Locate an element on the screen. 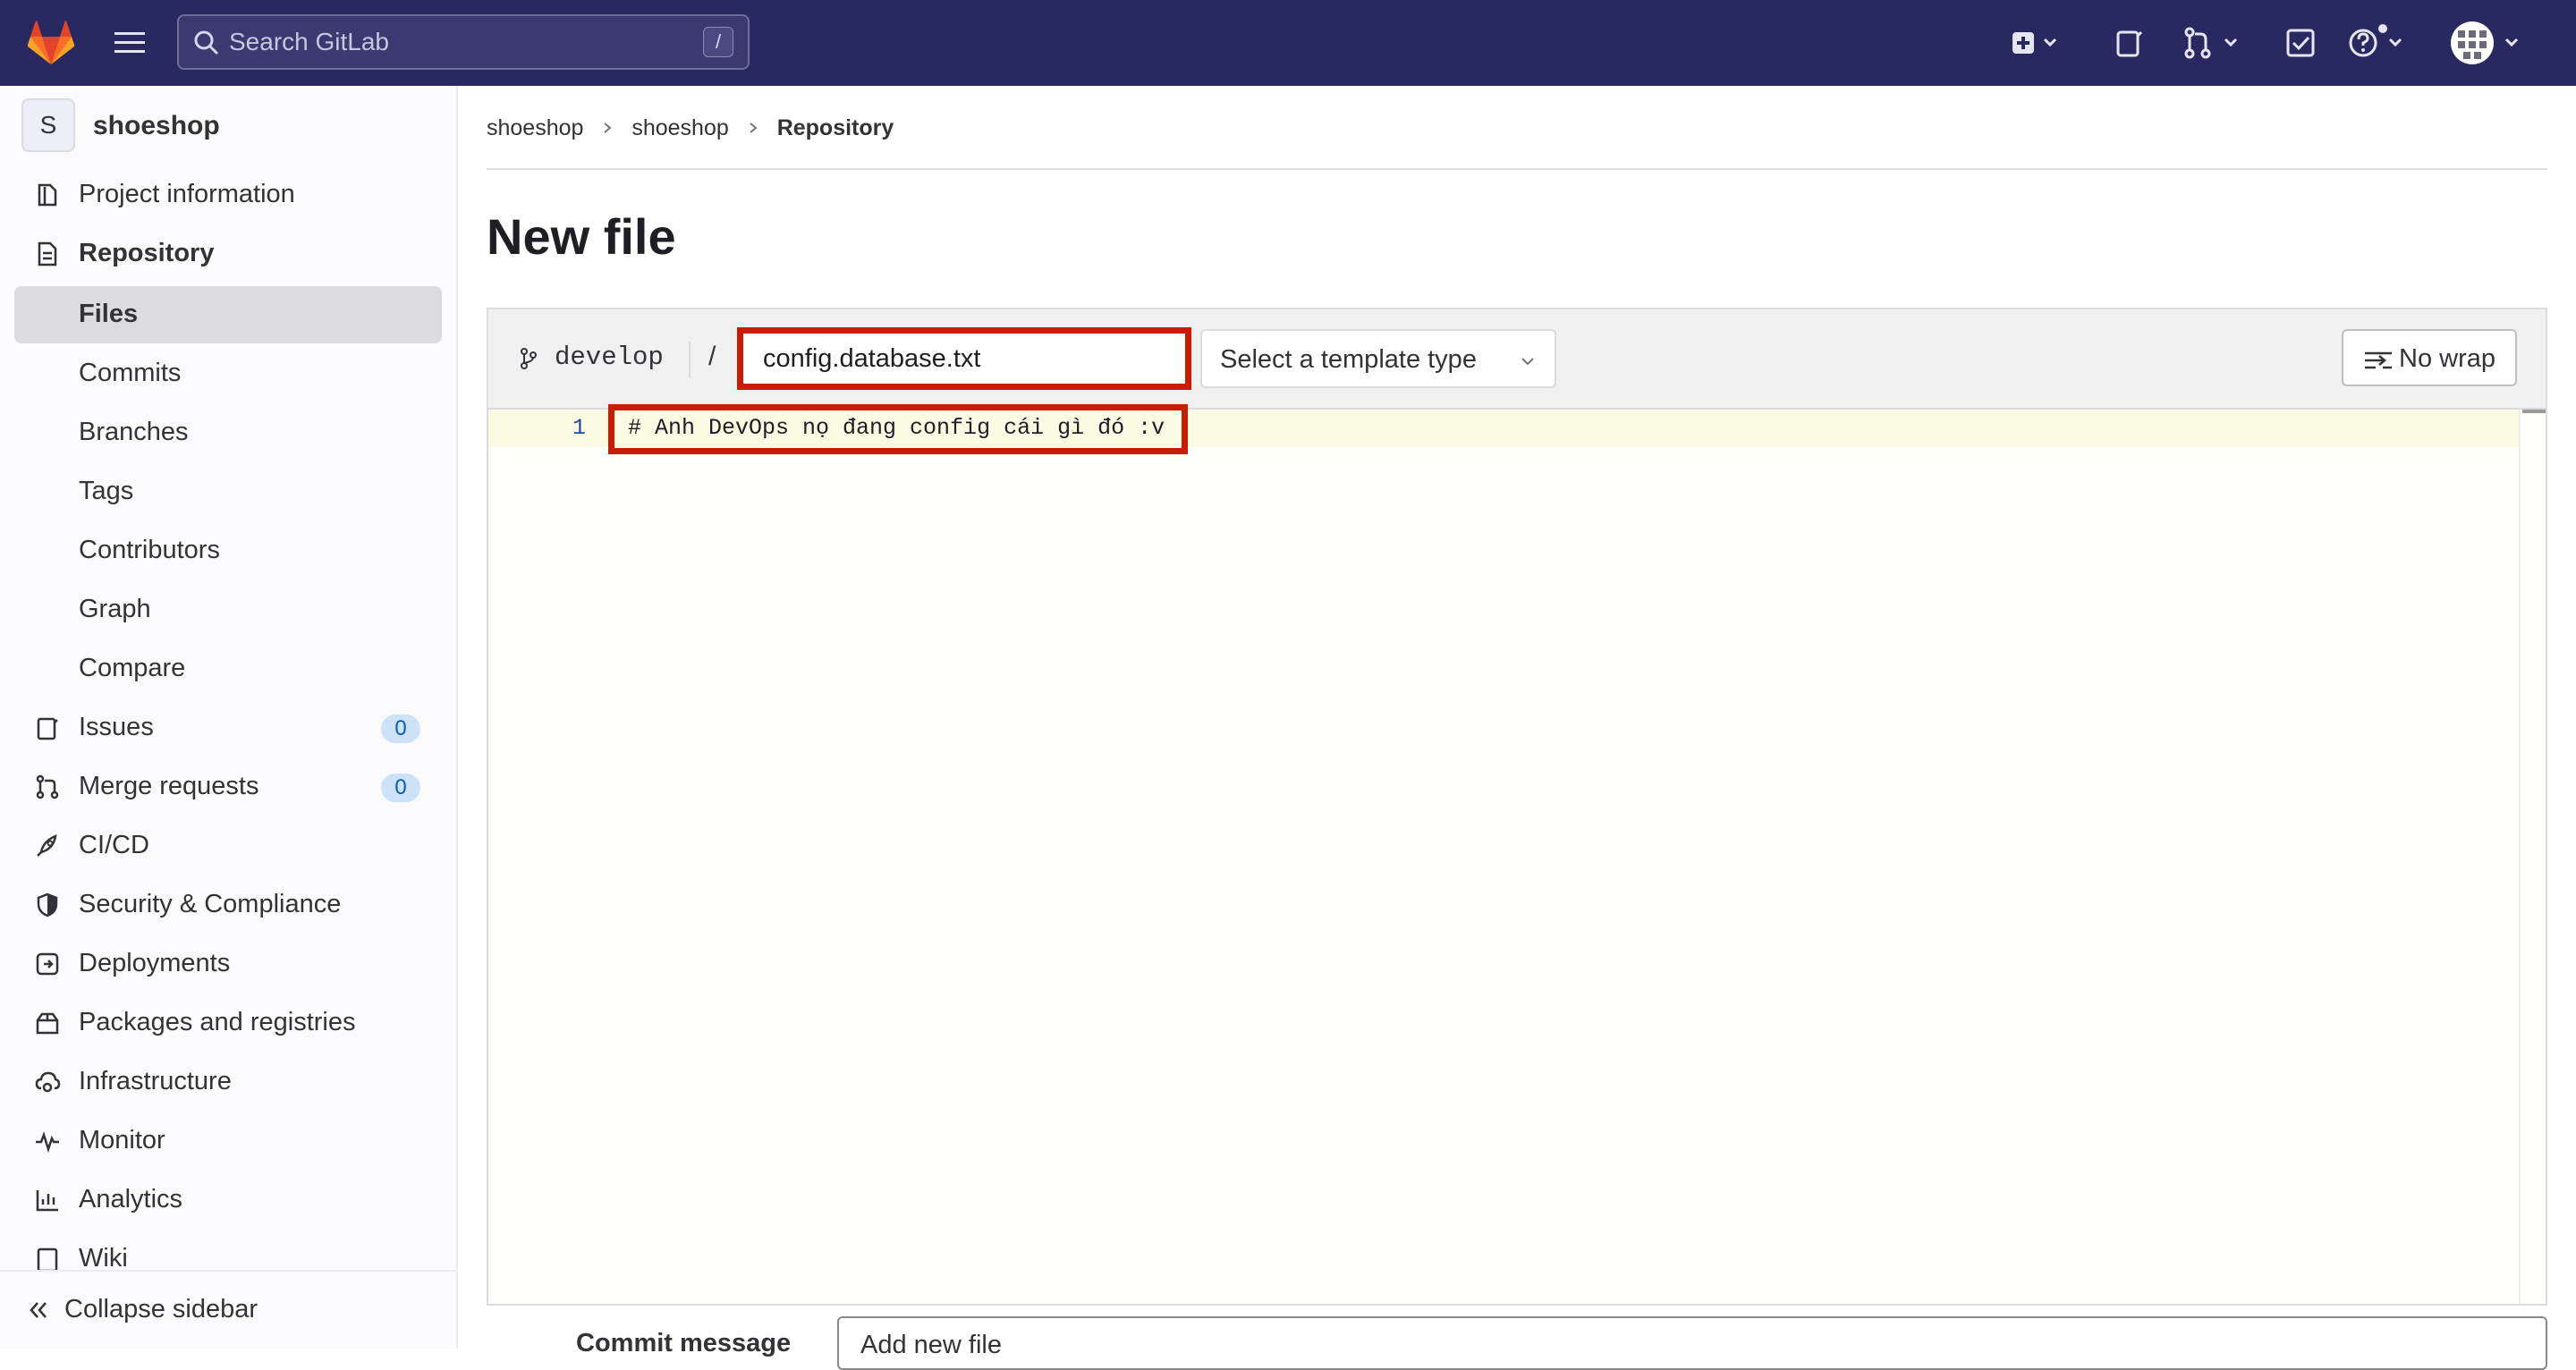 The image size is (2576, 1370). sidebar-item-label: Repository is located at coordinates (147, 253).